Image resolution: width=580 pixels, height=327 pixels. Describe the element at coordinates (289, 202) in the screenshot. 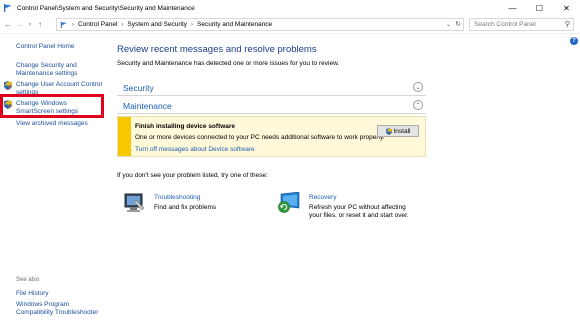

I see `recovery-icon` at that location.